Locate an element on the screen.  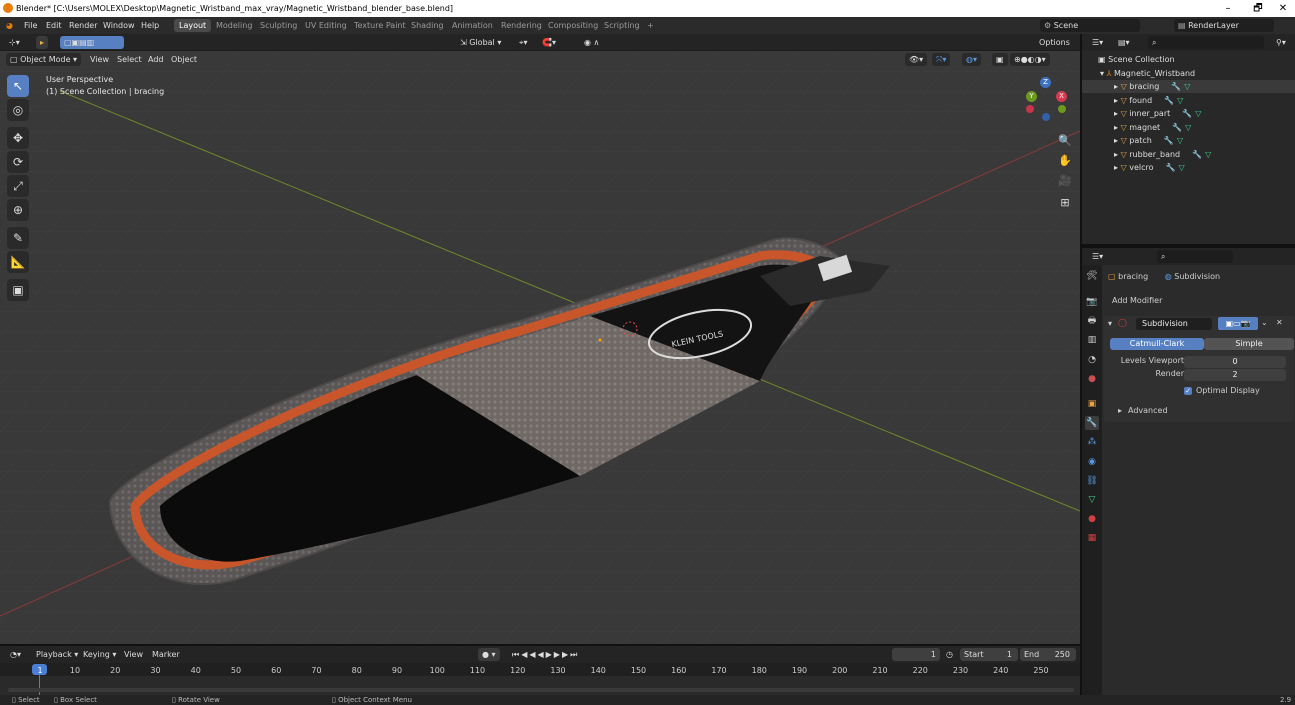
timeline-divider is located at coordinates (540, 645).